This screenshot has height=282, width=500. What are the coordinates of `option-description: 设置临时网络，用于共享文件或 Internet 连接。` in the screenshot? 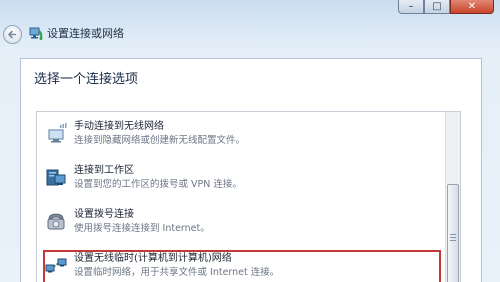 It's located at (177, 272).